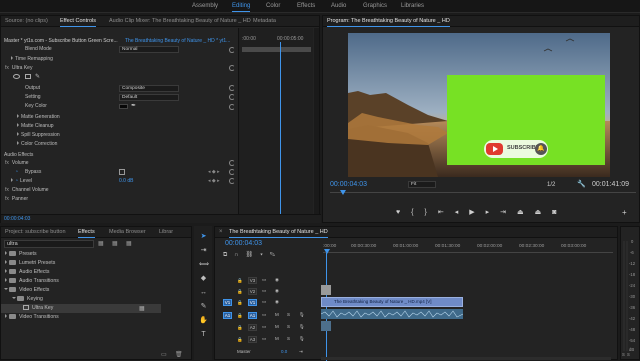  I want to click on mark-in-icon: {, so click(417, 212).